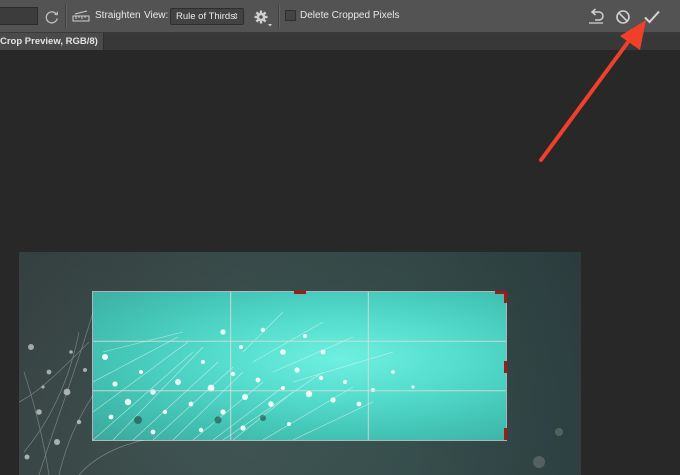 This screenshot has height=475, width=680. Describe the element at coordinates (81, 16) in the screenshot. I see `straighten-ruler-icon` at that location.